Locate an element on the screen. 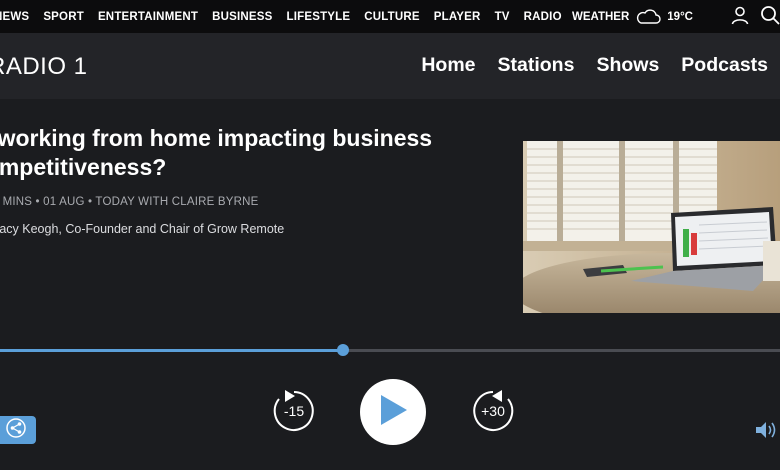 This screenshot has height=470, width=780. site-header: RADIO 1 Home Stations Shows Podcasts is located at coordinates (390, 66).